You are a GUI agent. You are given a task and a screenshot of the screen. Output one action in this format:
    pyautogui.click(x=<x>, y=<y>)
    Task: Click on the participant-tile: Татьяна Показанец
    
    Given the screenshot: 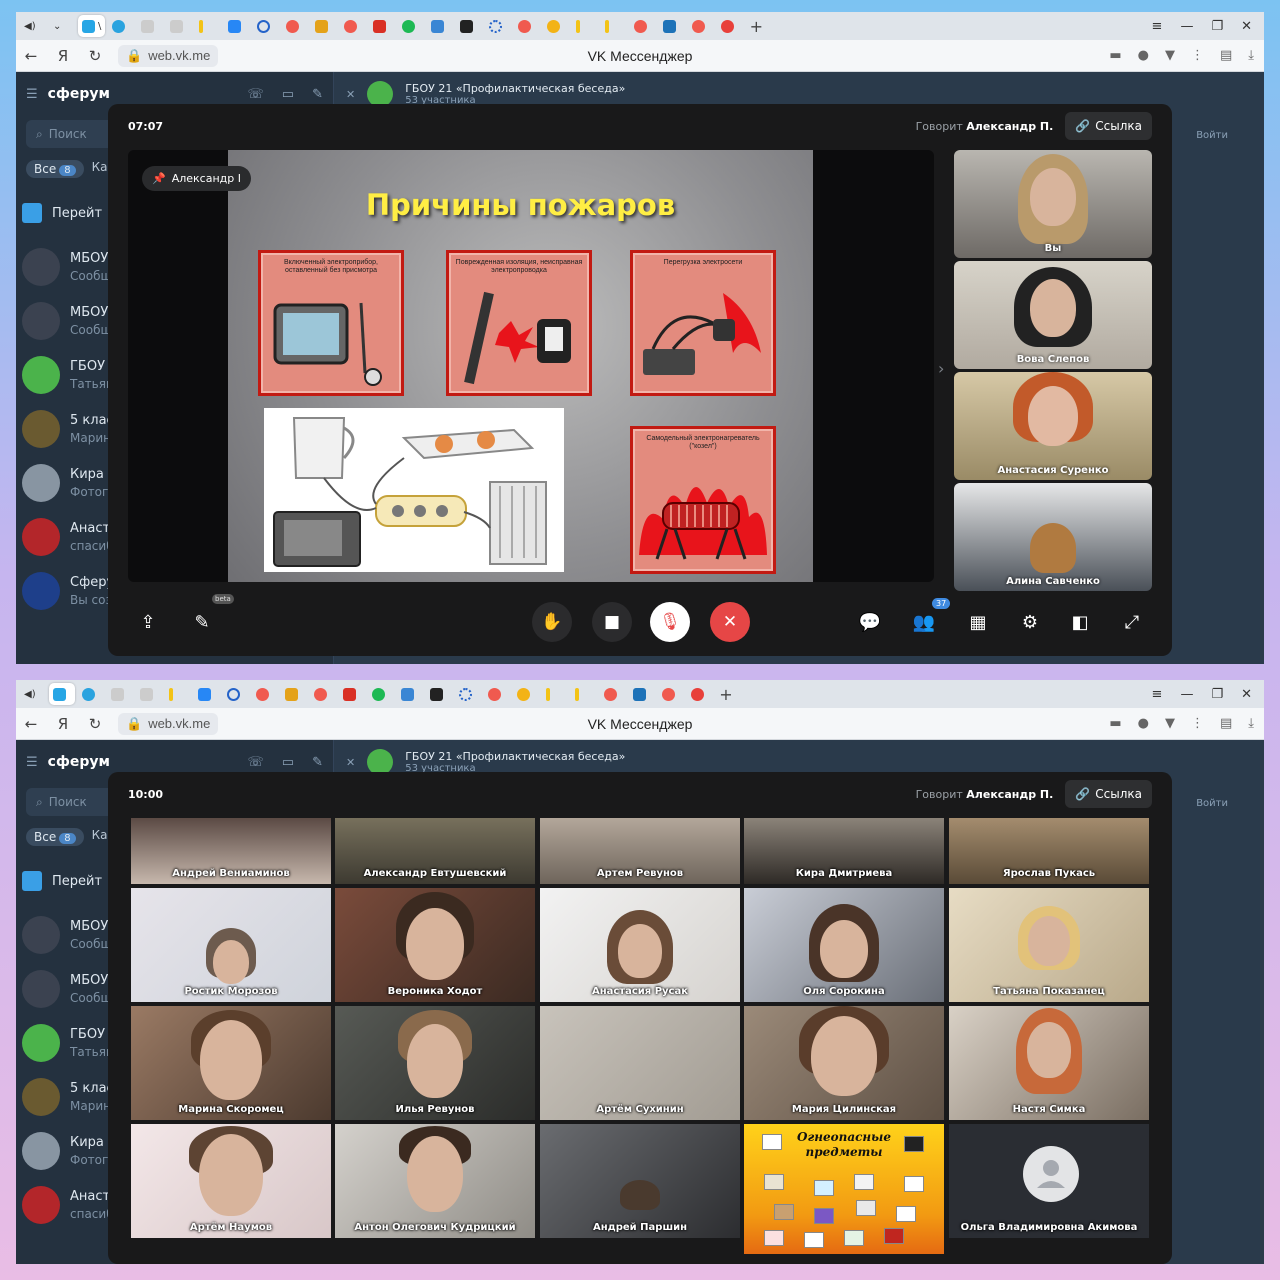 What is the action you would take?
    pyautogui.click(x=1049, y=945)
    